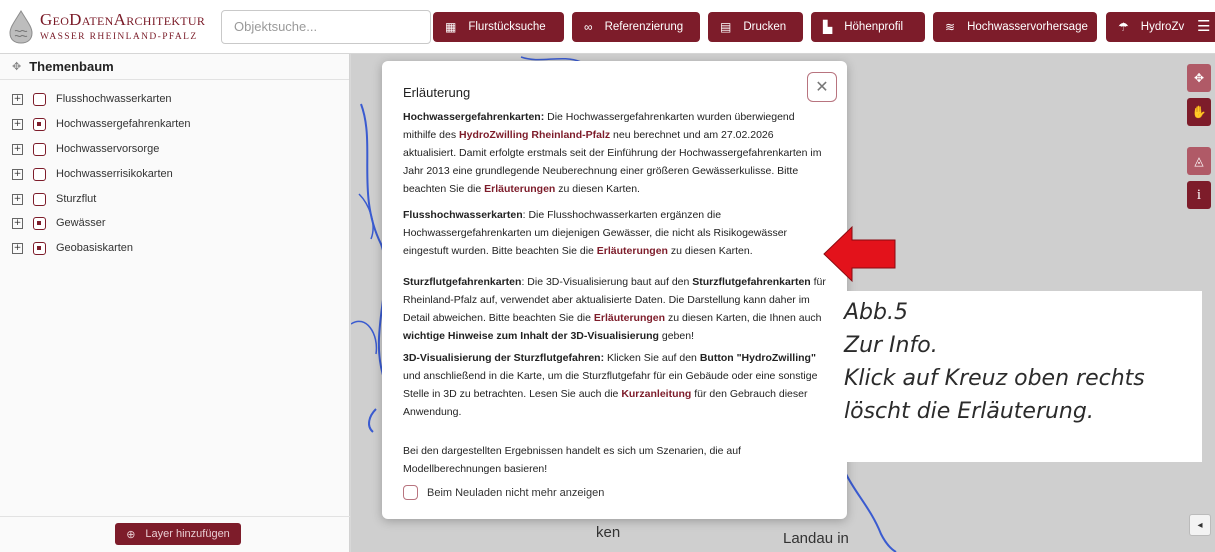 The image size is (1215, 552). What do you see at coordinates (131, 534) in the screenshot?
I see `globe-icon: ⊕` at bounding box center [131, 534].